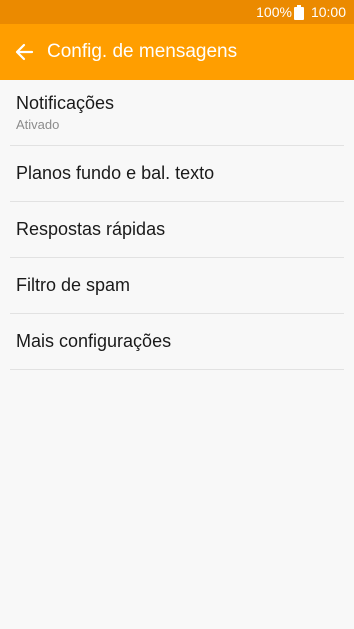 The width and height of the screenshot is (354, 629). What do you see at coordinates (177, 12) in the screenshot?
I see `status-bar: 100% 10:00` at bounding box center [177, 12].